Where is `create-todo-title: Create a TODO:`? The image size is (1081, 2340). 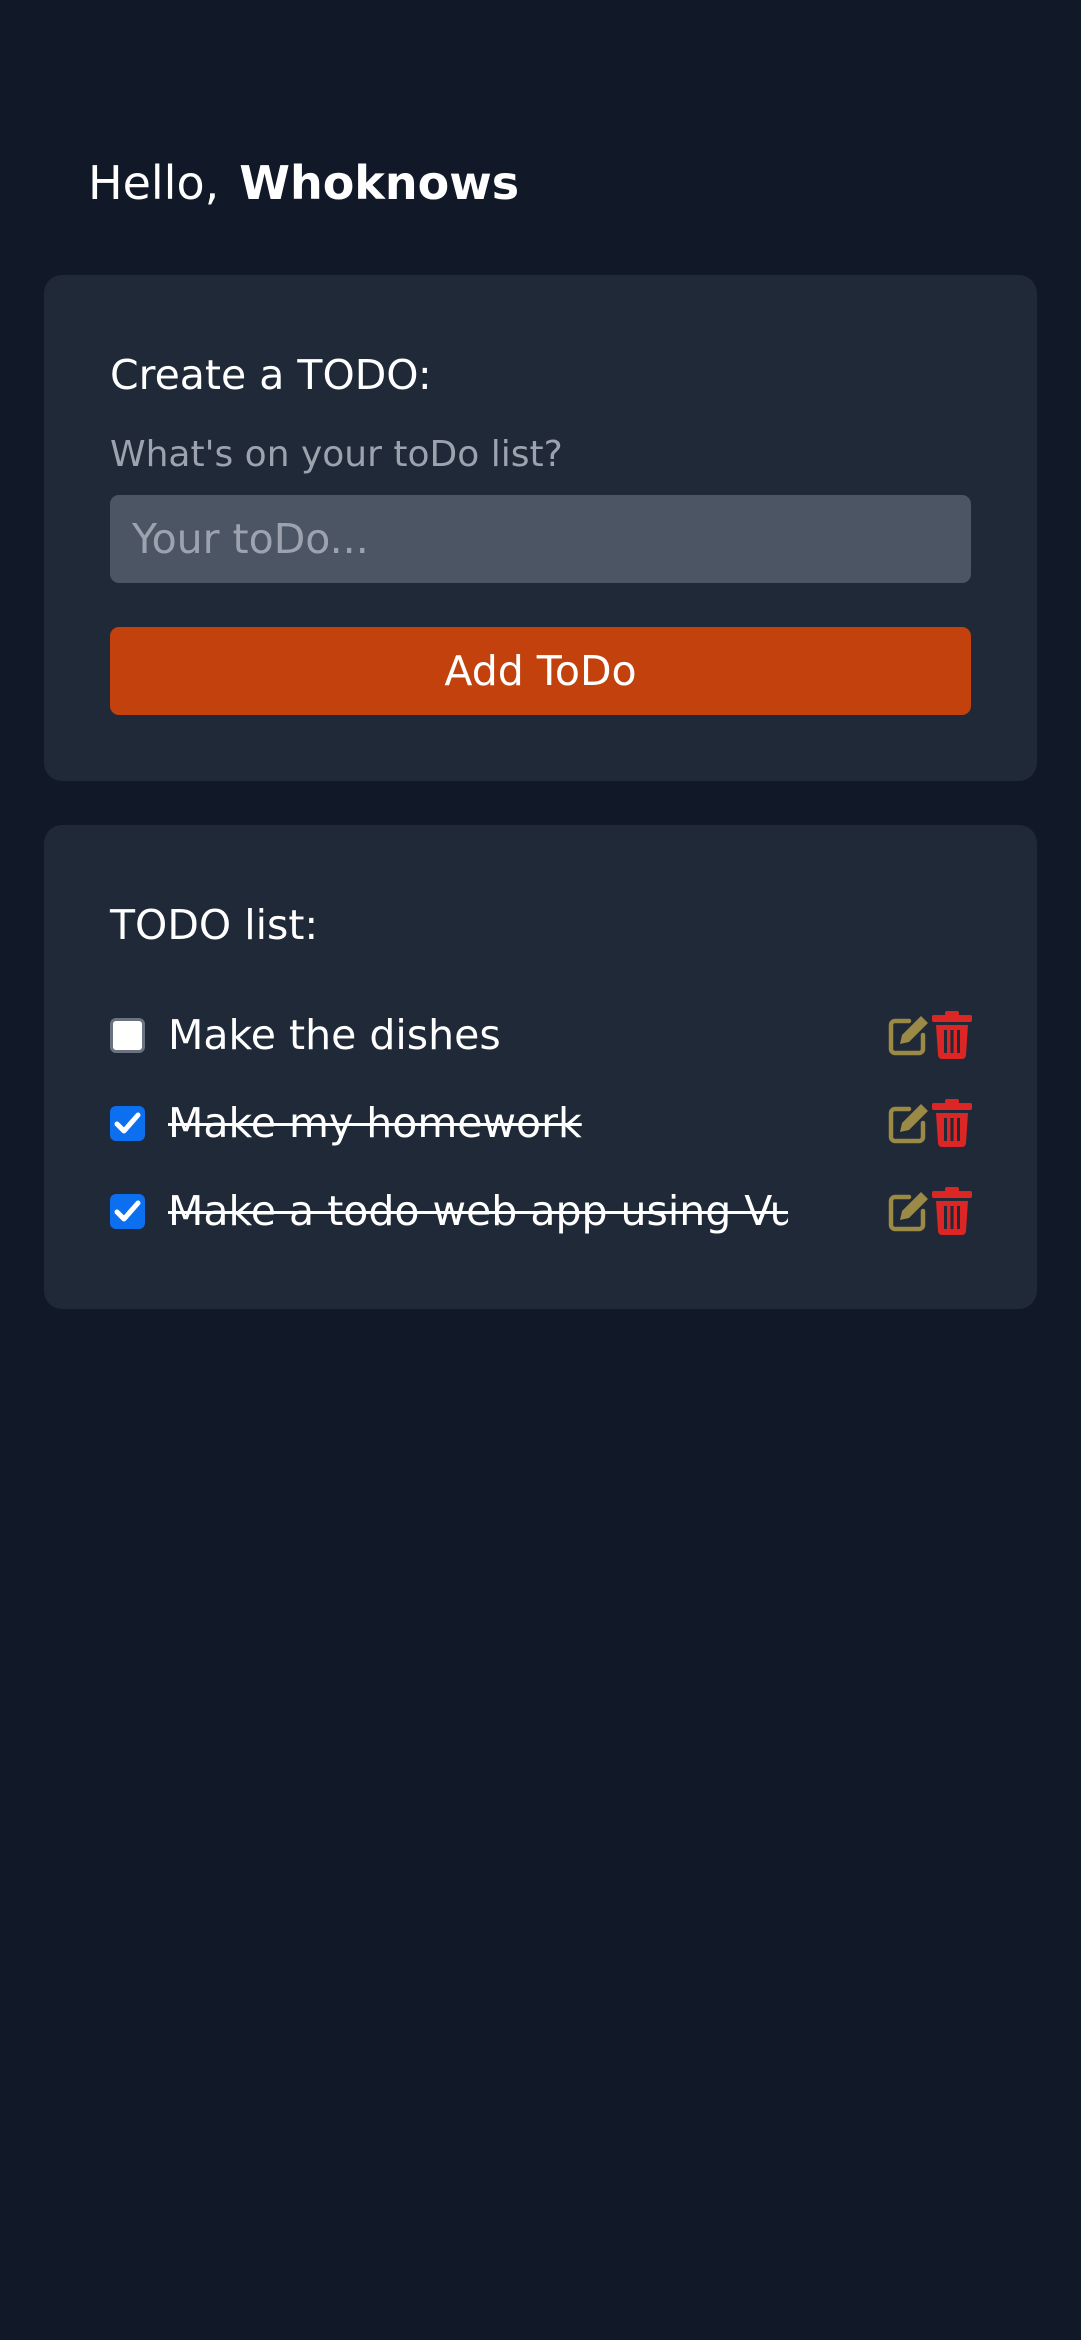 create-todo-title: Create a TODO: is located at coordinates (271, 375).